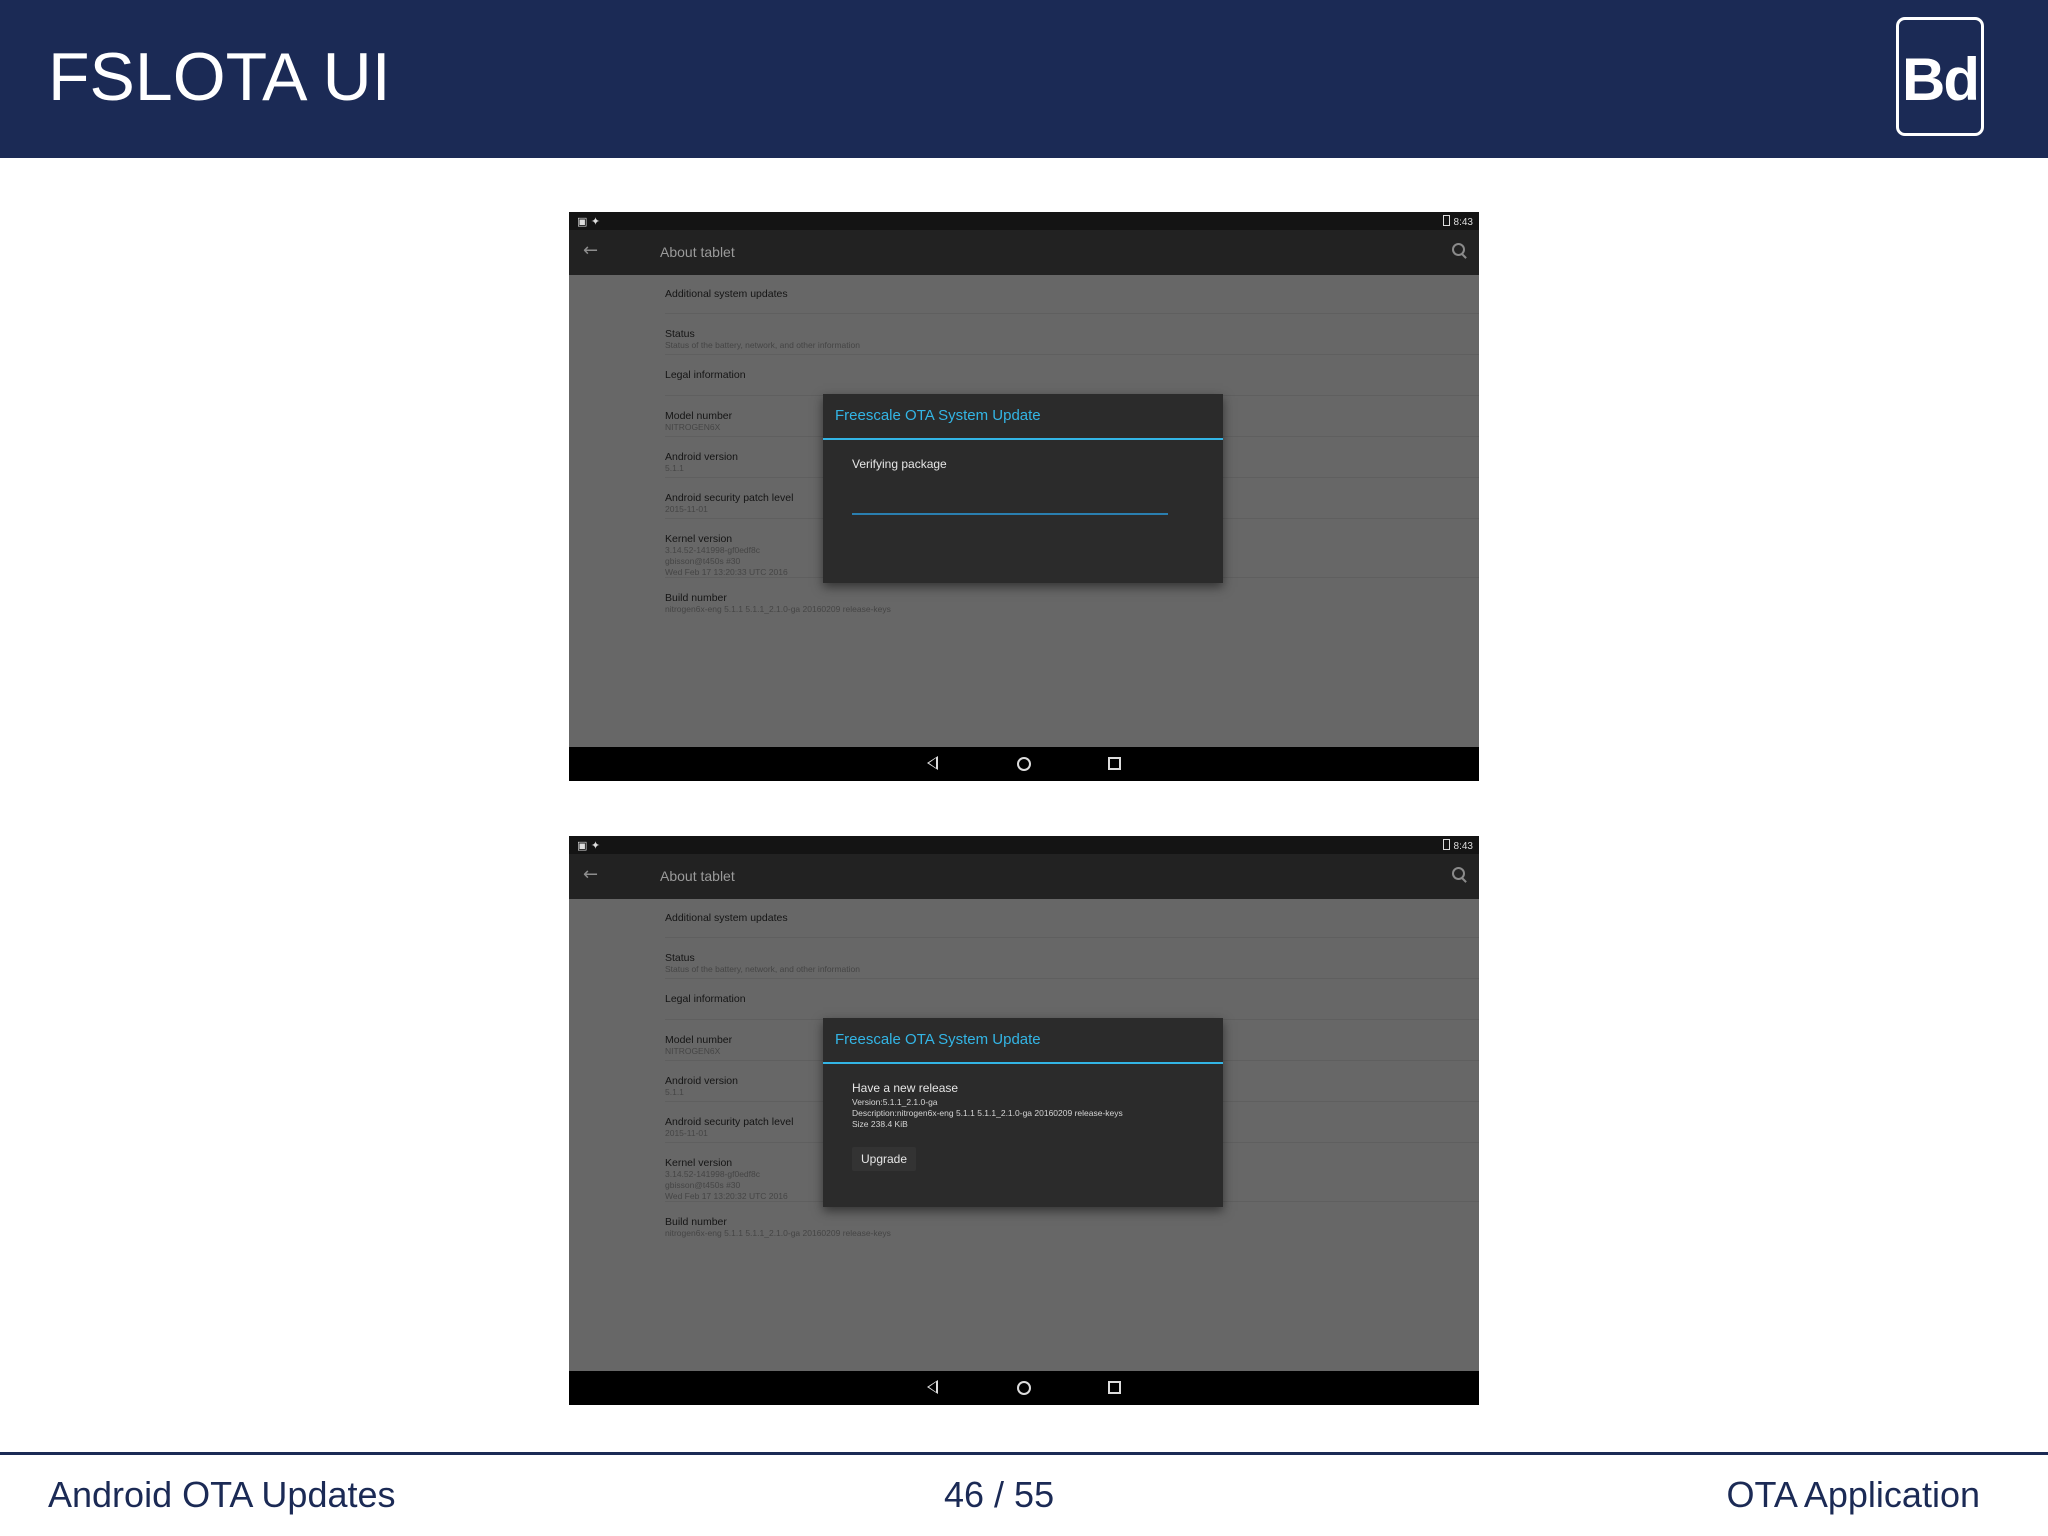  What do you see at coordinates (1940, 76) in the screenshot?
I see `boundary-devices-logo: Bd` at bounding box center [1940, 76].